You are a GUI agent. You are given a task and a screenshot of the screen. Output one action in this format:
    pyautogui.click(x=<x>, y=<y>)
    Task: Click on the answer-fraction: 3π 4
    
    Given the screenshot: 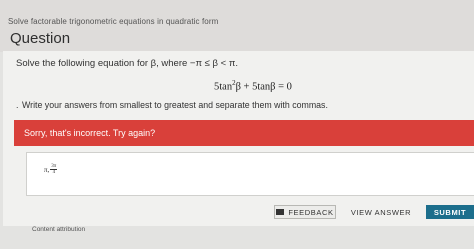 What is the action you would take?
    pyautogui.click(x=54, y=169)
    